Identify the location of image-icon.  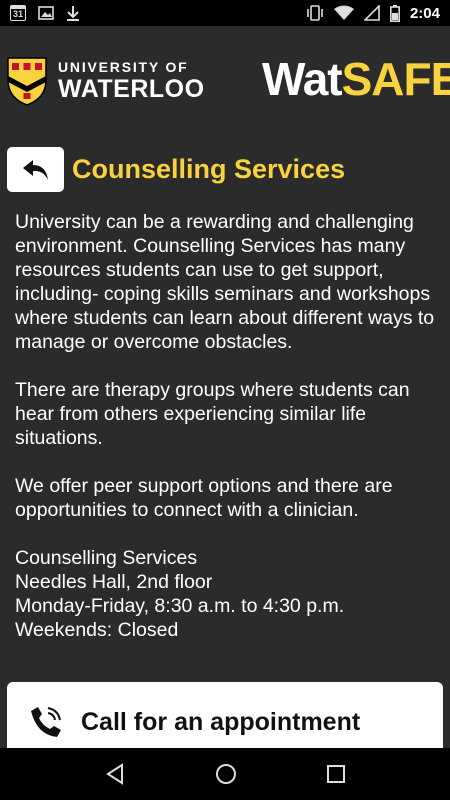
(46, 13).